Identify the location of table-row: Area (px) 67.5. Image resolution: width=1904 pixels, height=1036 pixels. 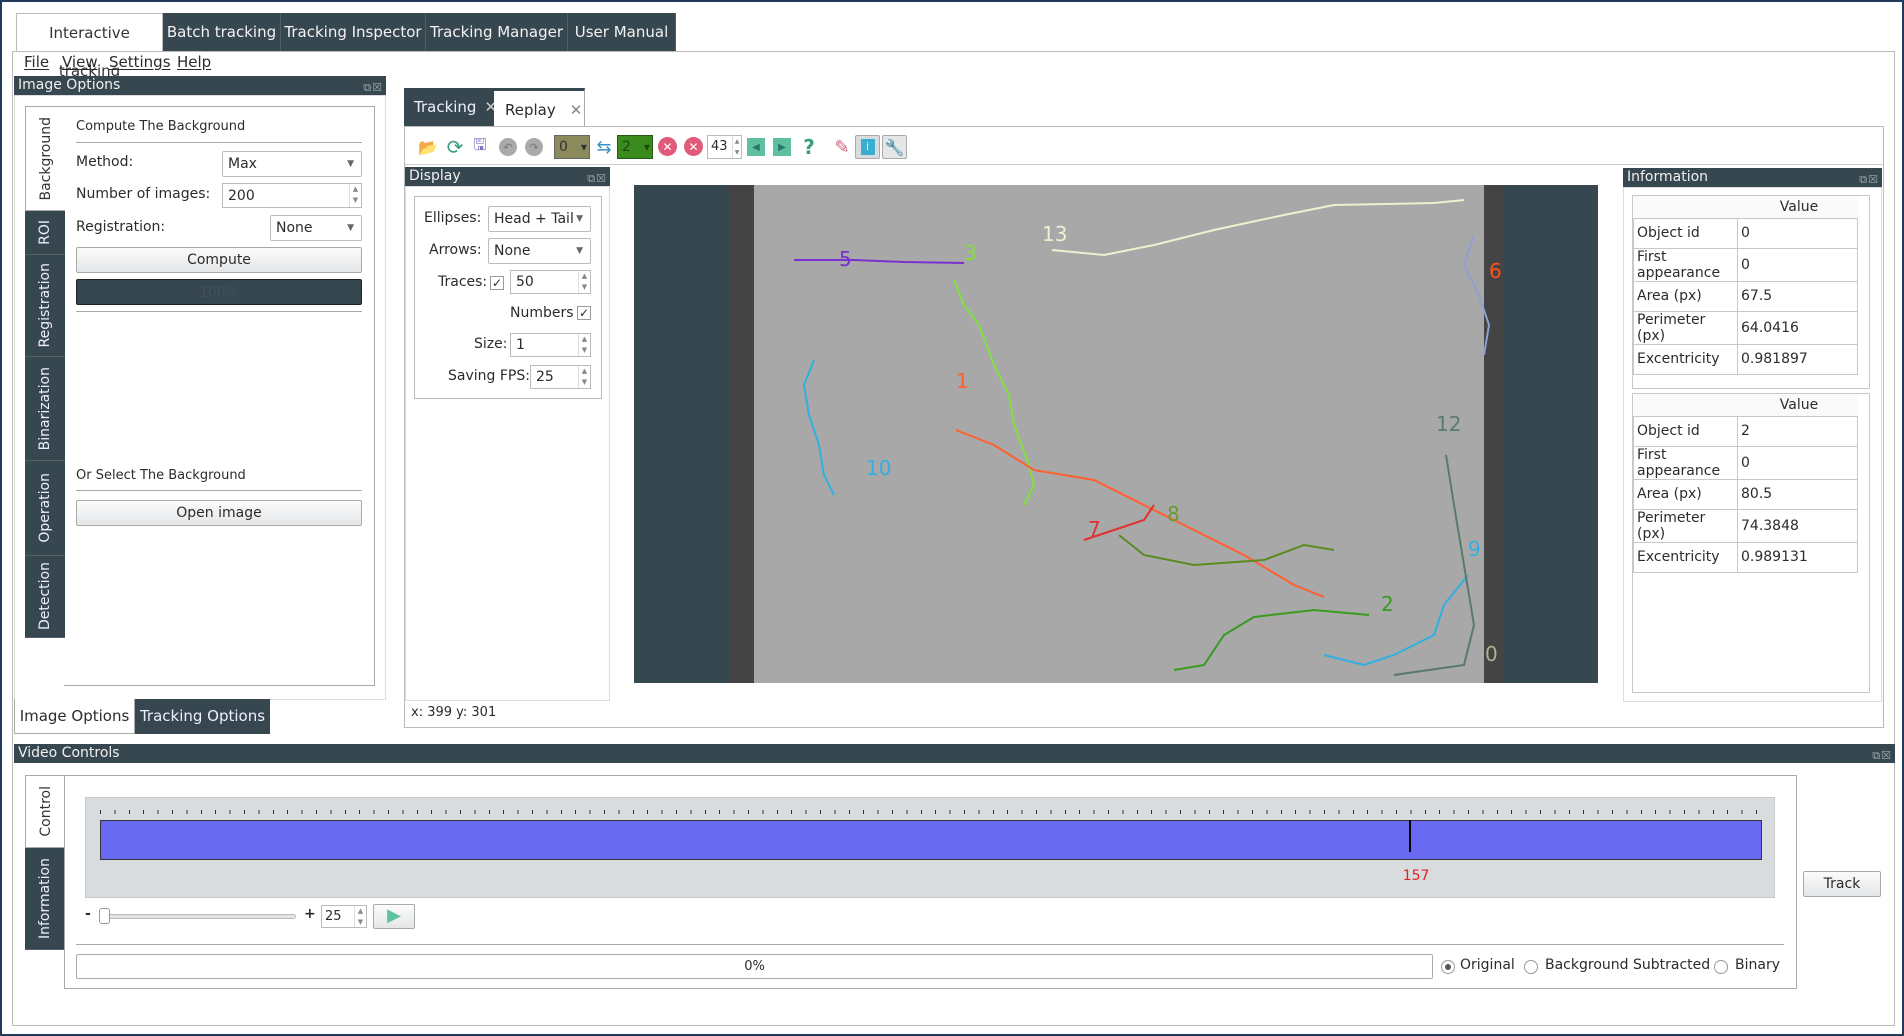
(1745, 296).